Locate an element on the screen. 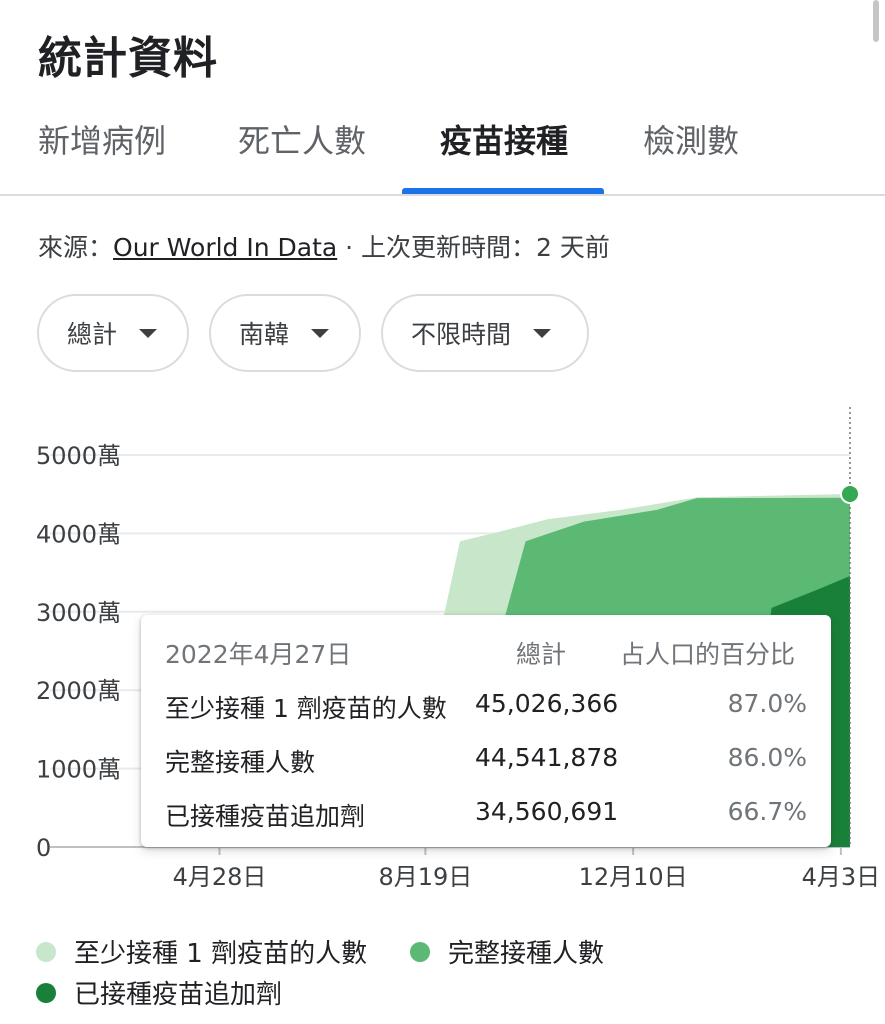 The width and height of the screenshot is (885, 1024). y-tick-label: 5000萬 is located at coordinates (78, 456).